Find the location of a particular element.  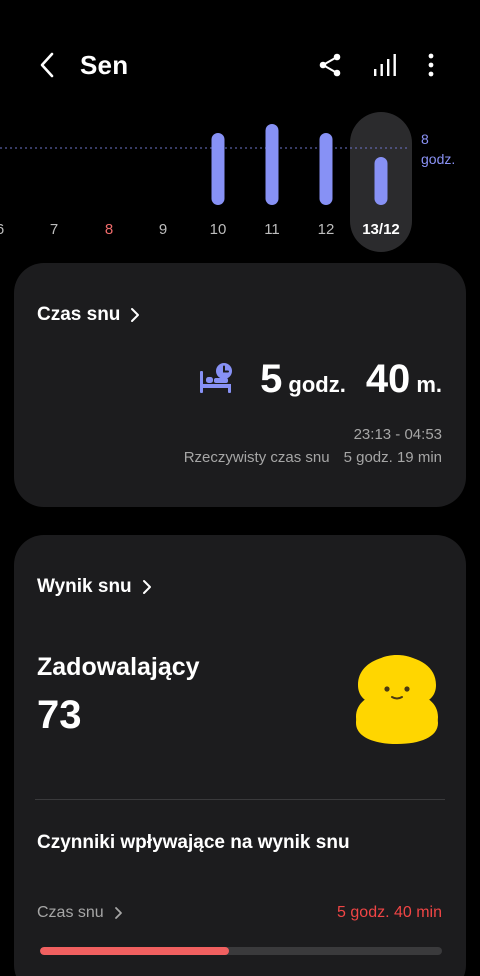

duration-minutes: 40 is located at coordinates (388, 379).